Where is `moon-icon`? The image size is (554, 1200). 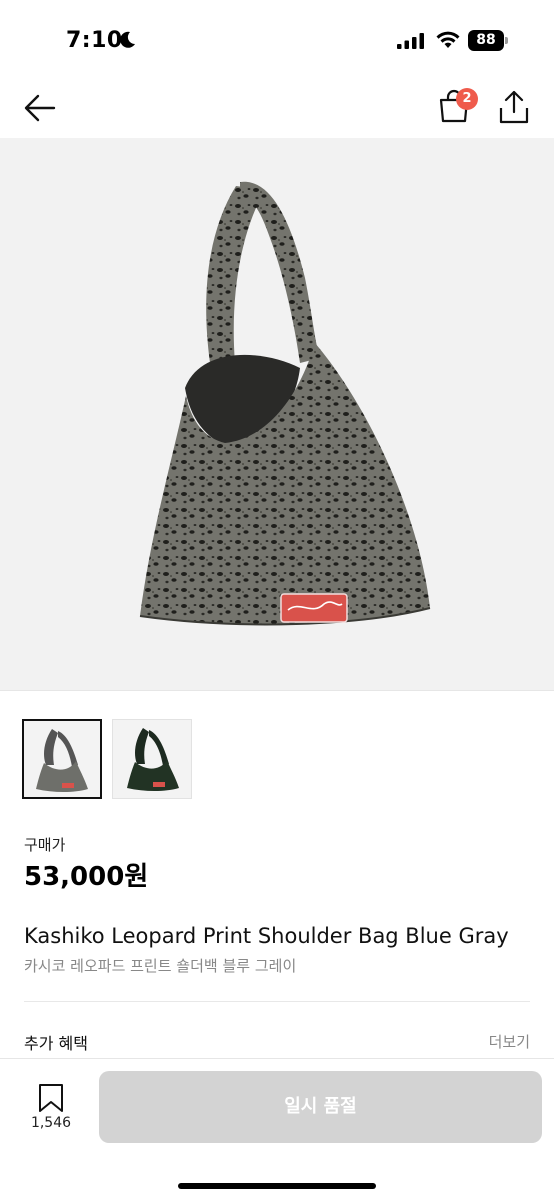 moon-icon is located at coordinates (127, 39).